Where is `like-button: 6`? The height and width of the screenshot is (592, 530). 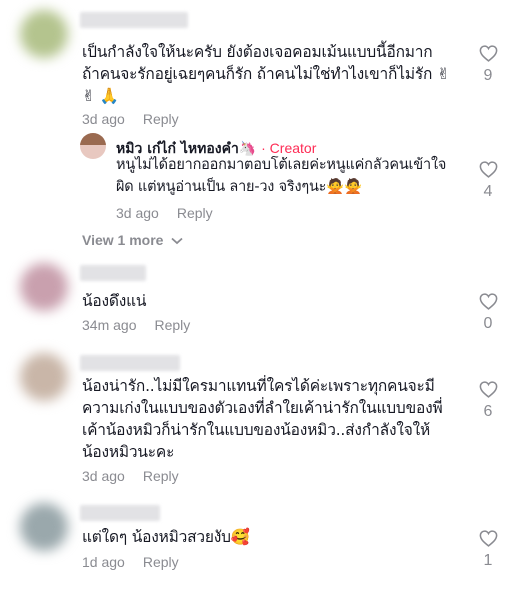 like-button: 6 is located at coordinates (488, 401).